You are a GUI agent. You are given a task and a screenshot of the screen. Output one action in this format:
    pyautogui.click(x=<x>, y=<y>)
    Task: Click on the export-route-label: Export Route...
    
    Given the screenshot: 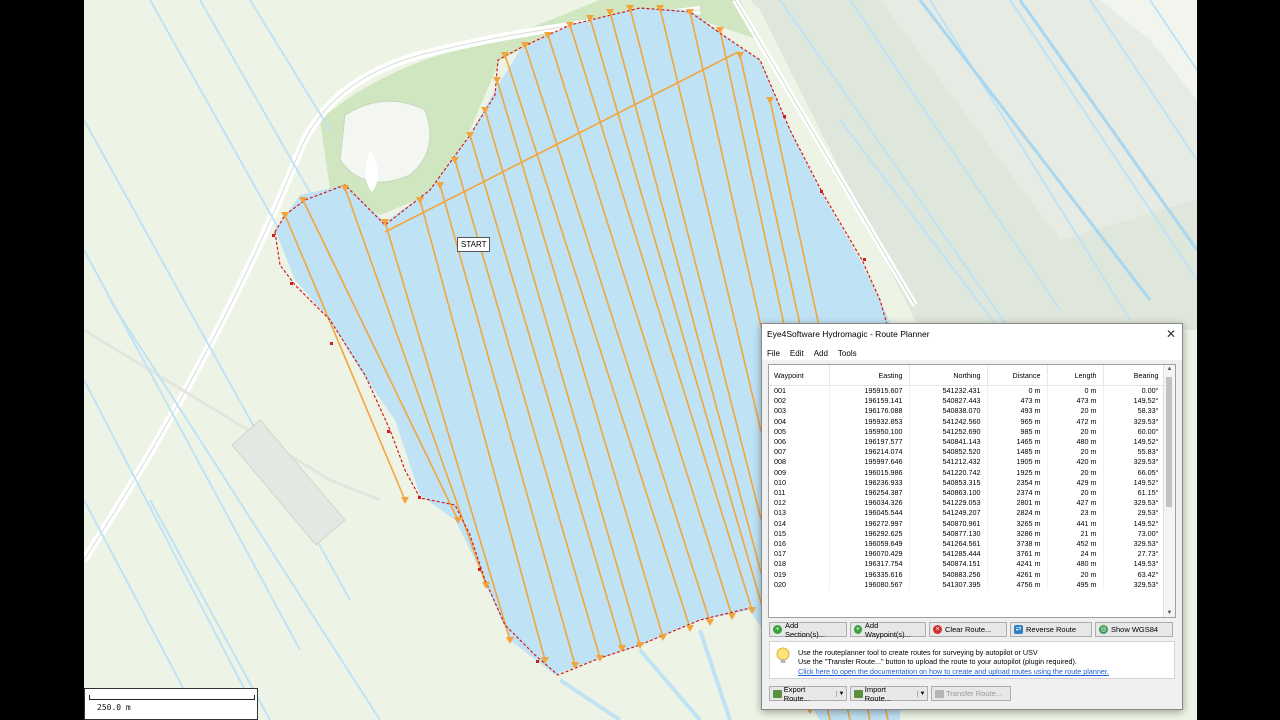 What is the action you would take?
    pyautogui.click(x=796, y=693)
    